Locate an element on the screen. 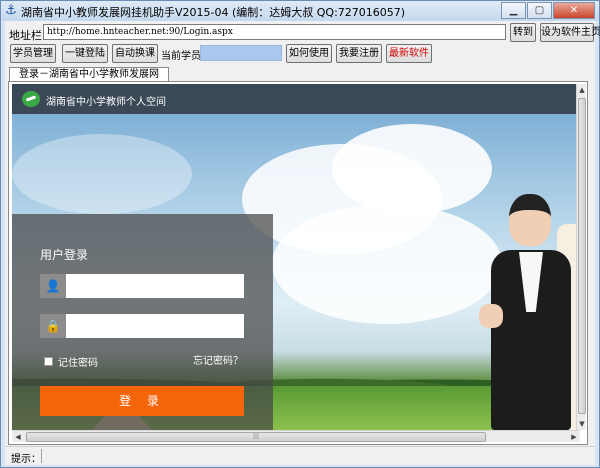  site-header: 湖南省中小学教师个人空间 is located at coordinates (296, 99).